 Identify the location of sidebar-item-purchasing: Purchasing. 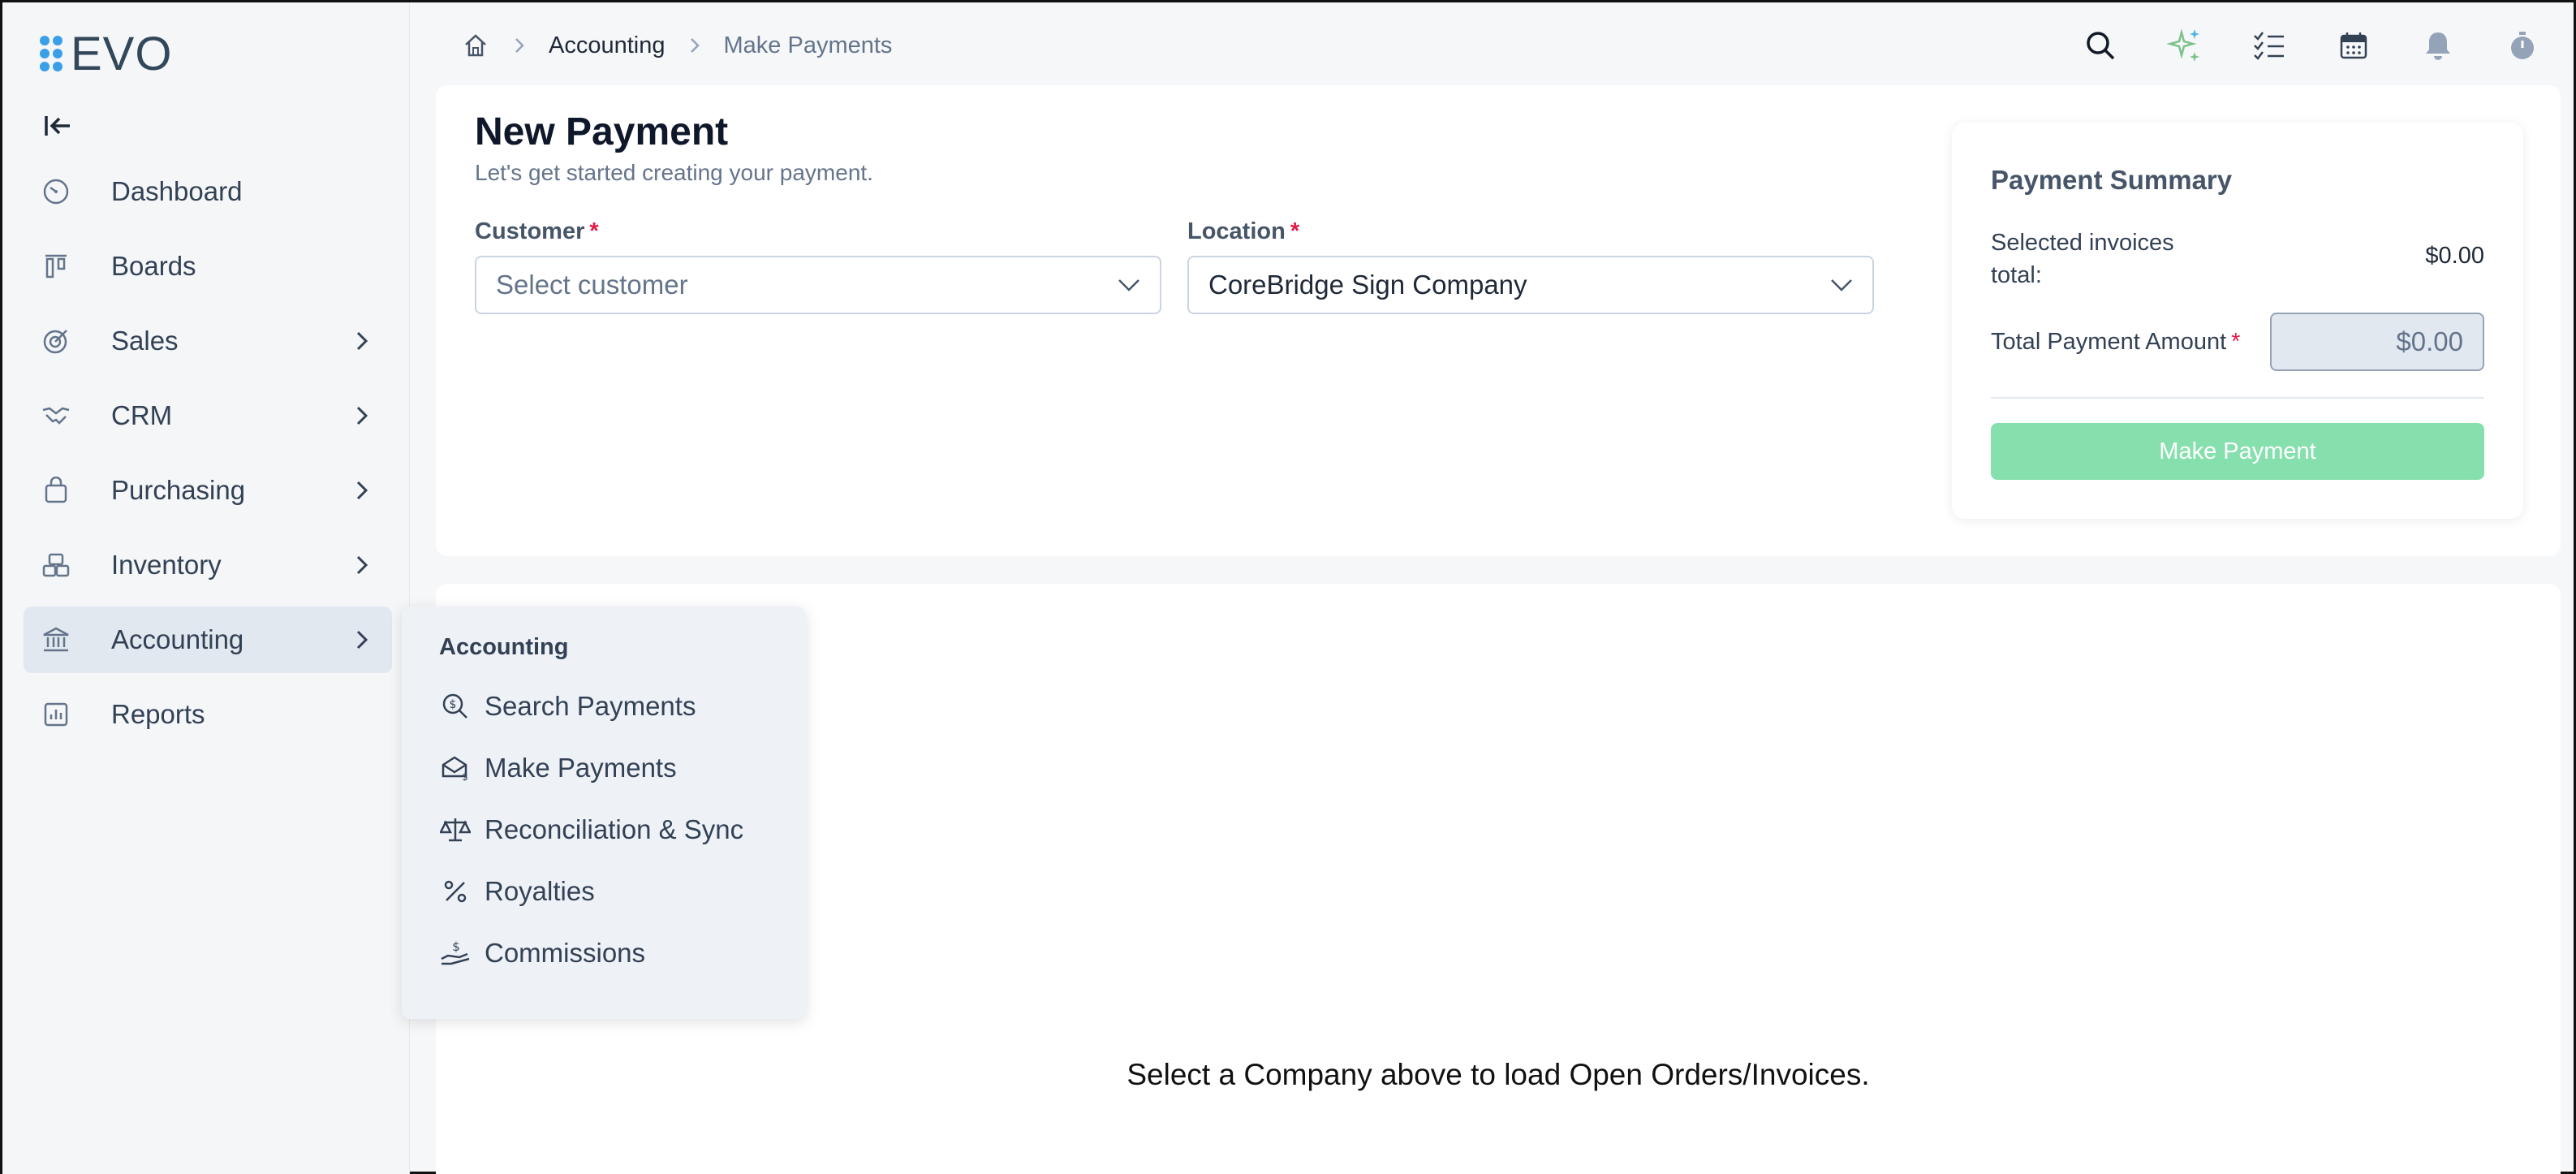
(208, 490).